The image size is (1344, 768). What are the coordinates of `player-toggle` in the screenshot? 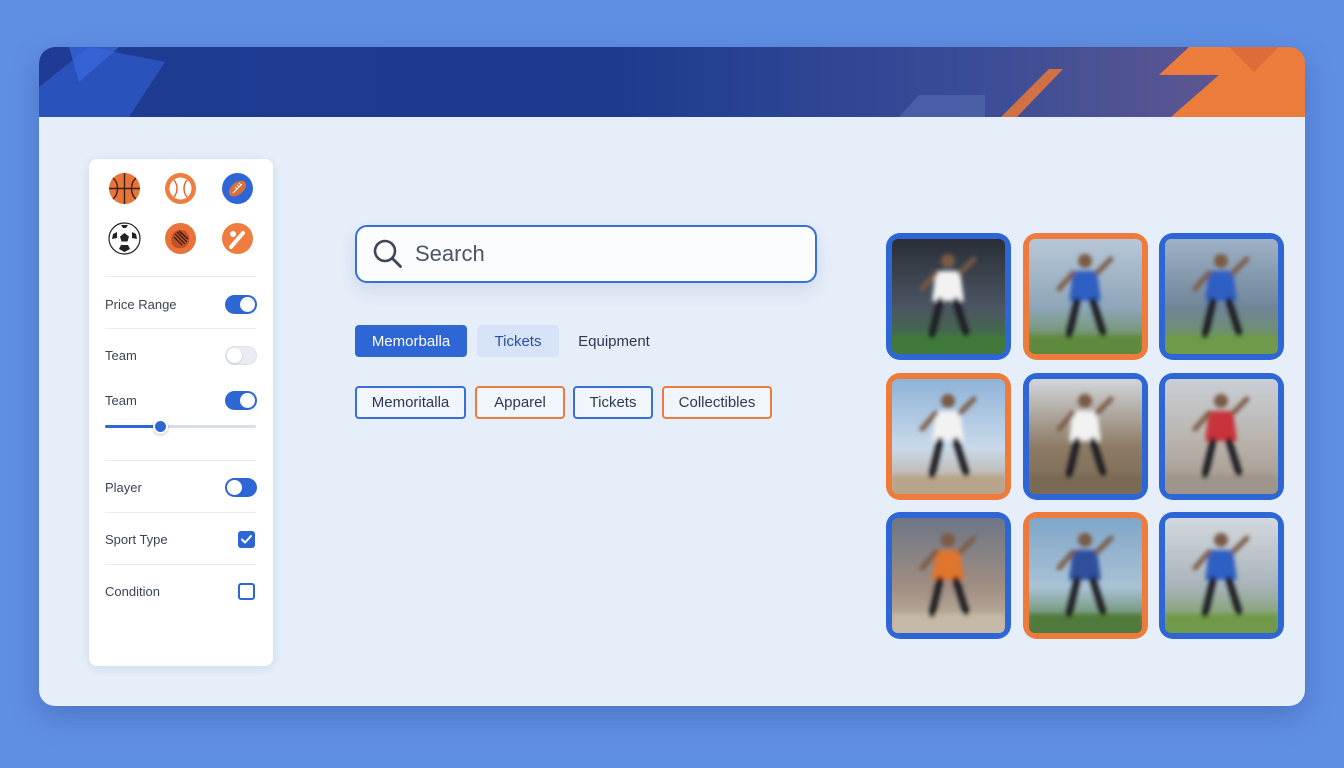 It's located at (241, 487).